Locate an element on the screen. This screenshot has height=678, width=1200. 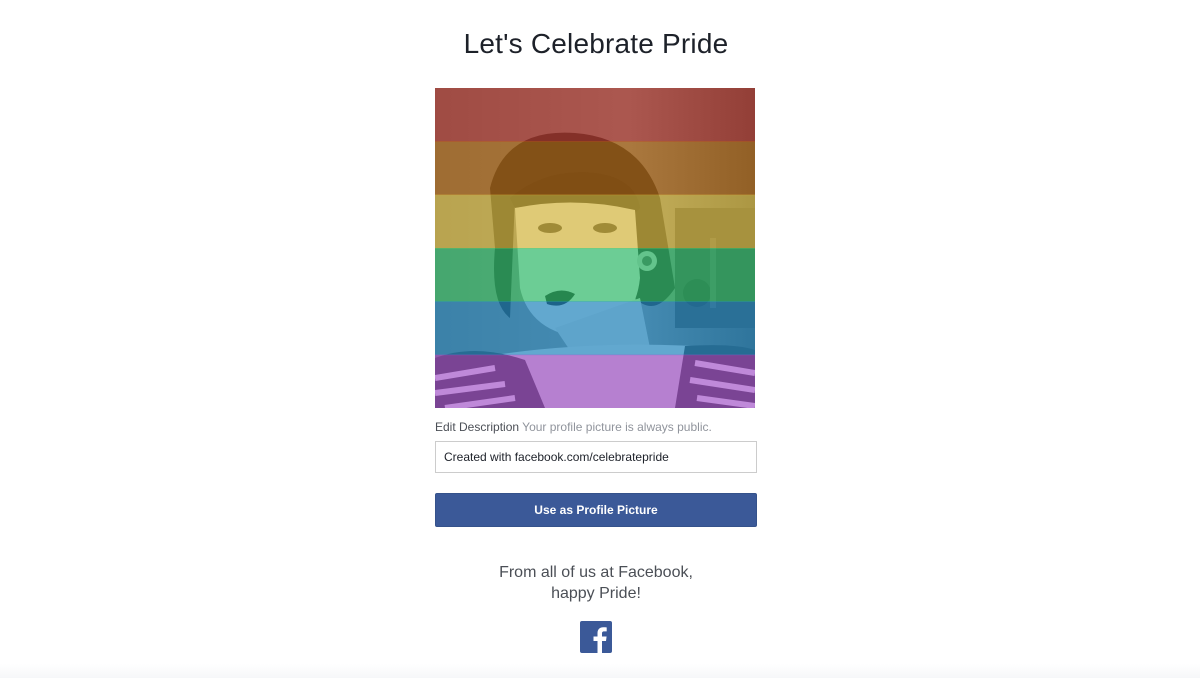
description-input is located at coordinates (596, 457).